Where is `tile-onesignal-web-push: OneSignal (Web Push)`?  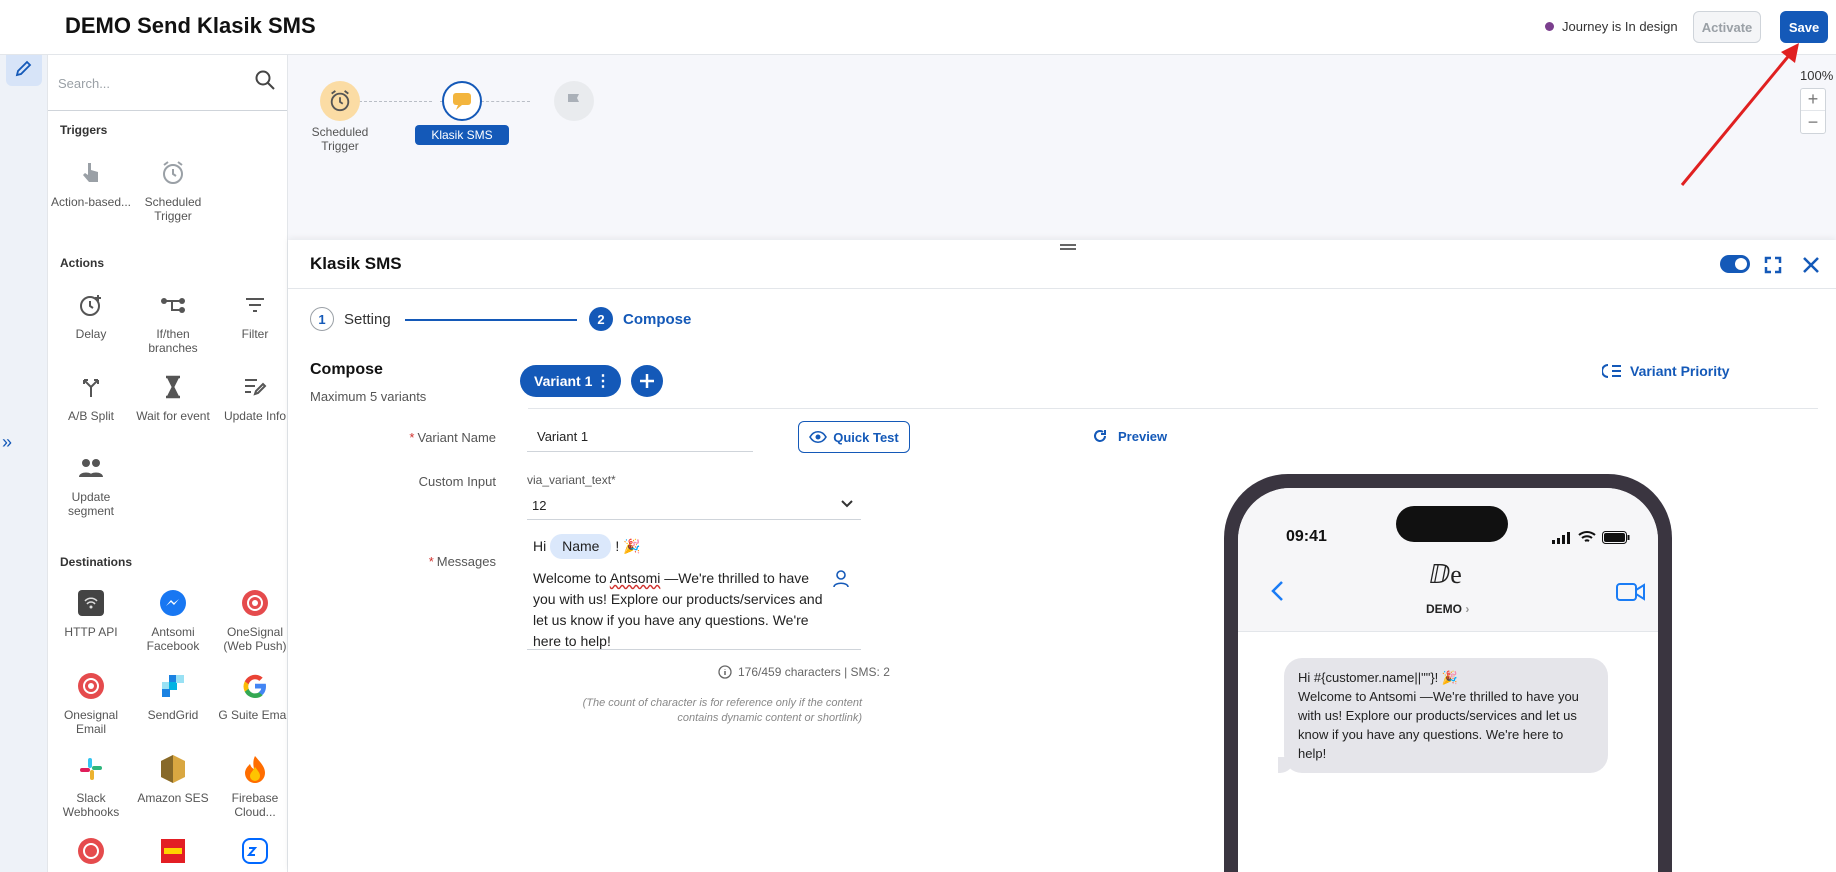 tile-onesignal-web-push: OneSignal (Web Push) is located at coordinates (250, 620).